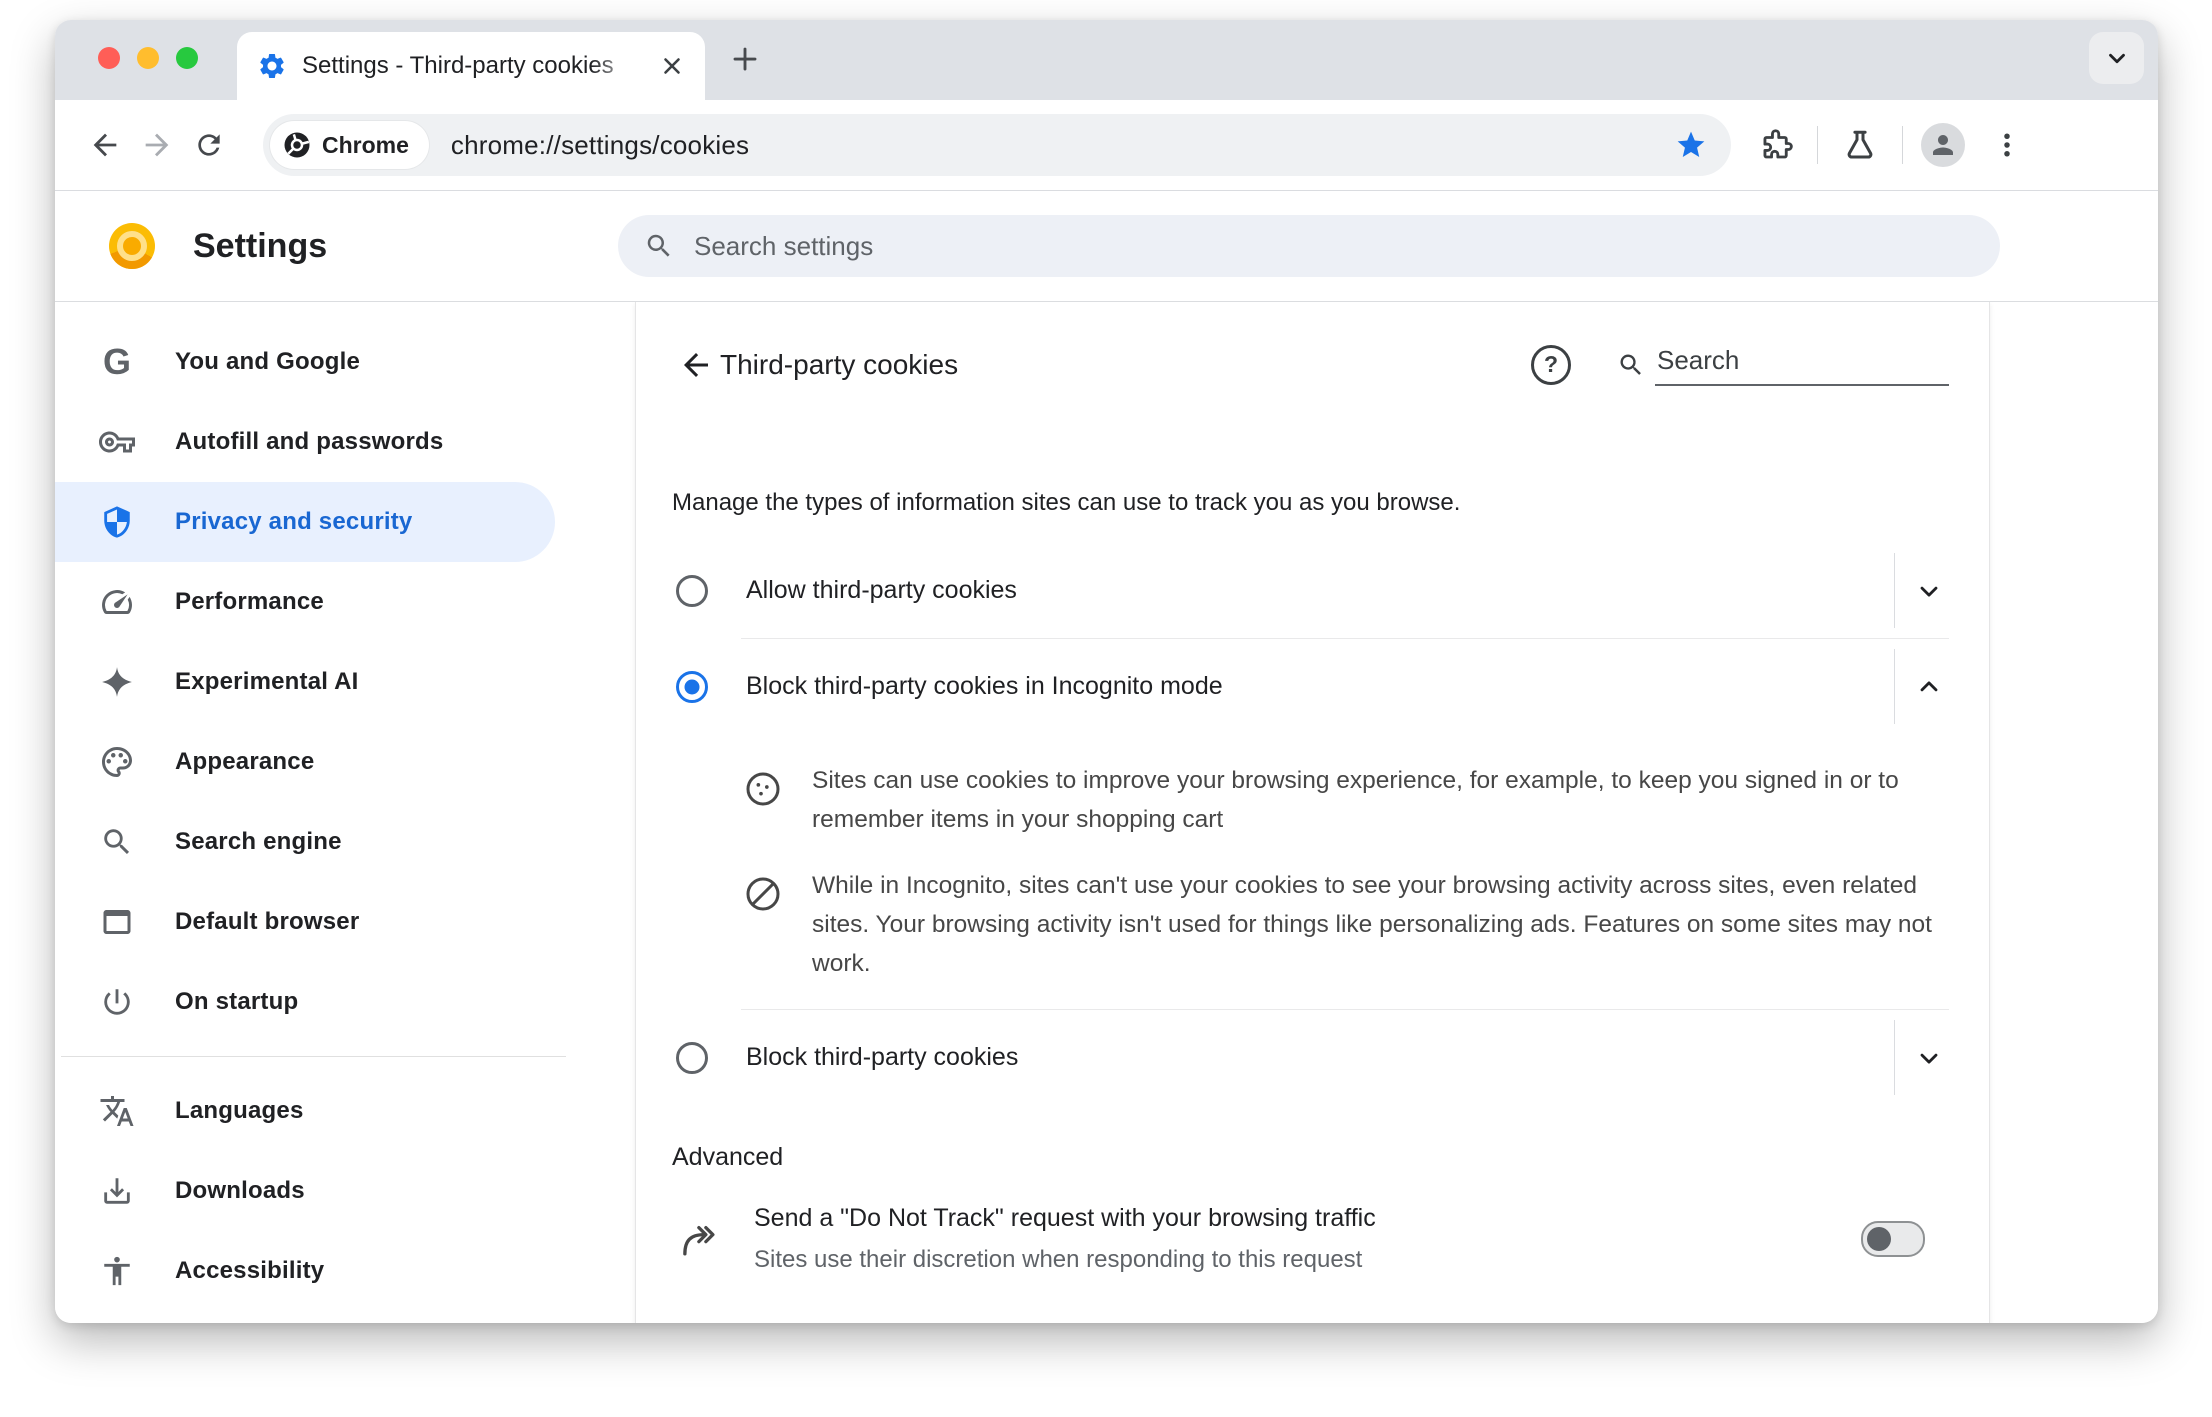  I want to click on tab-strip: Settings - Third-party cookies, so click(1106, 60).